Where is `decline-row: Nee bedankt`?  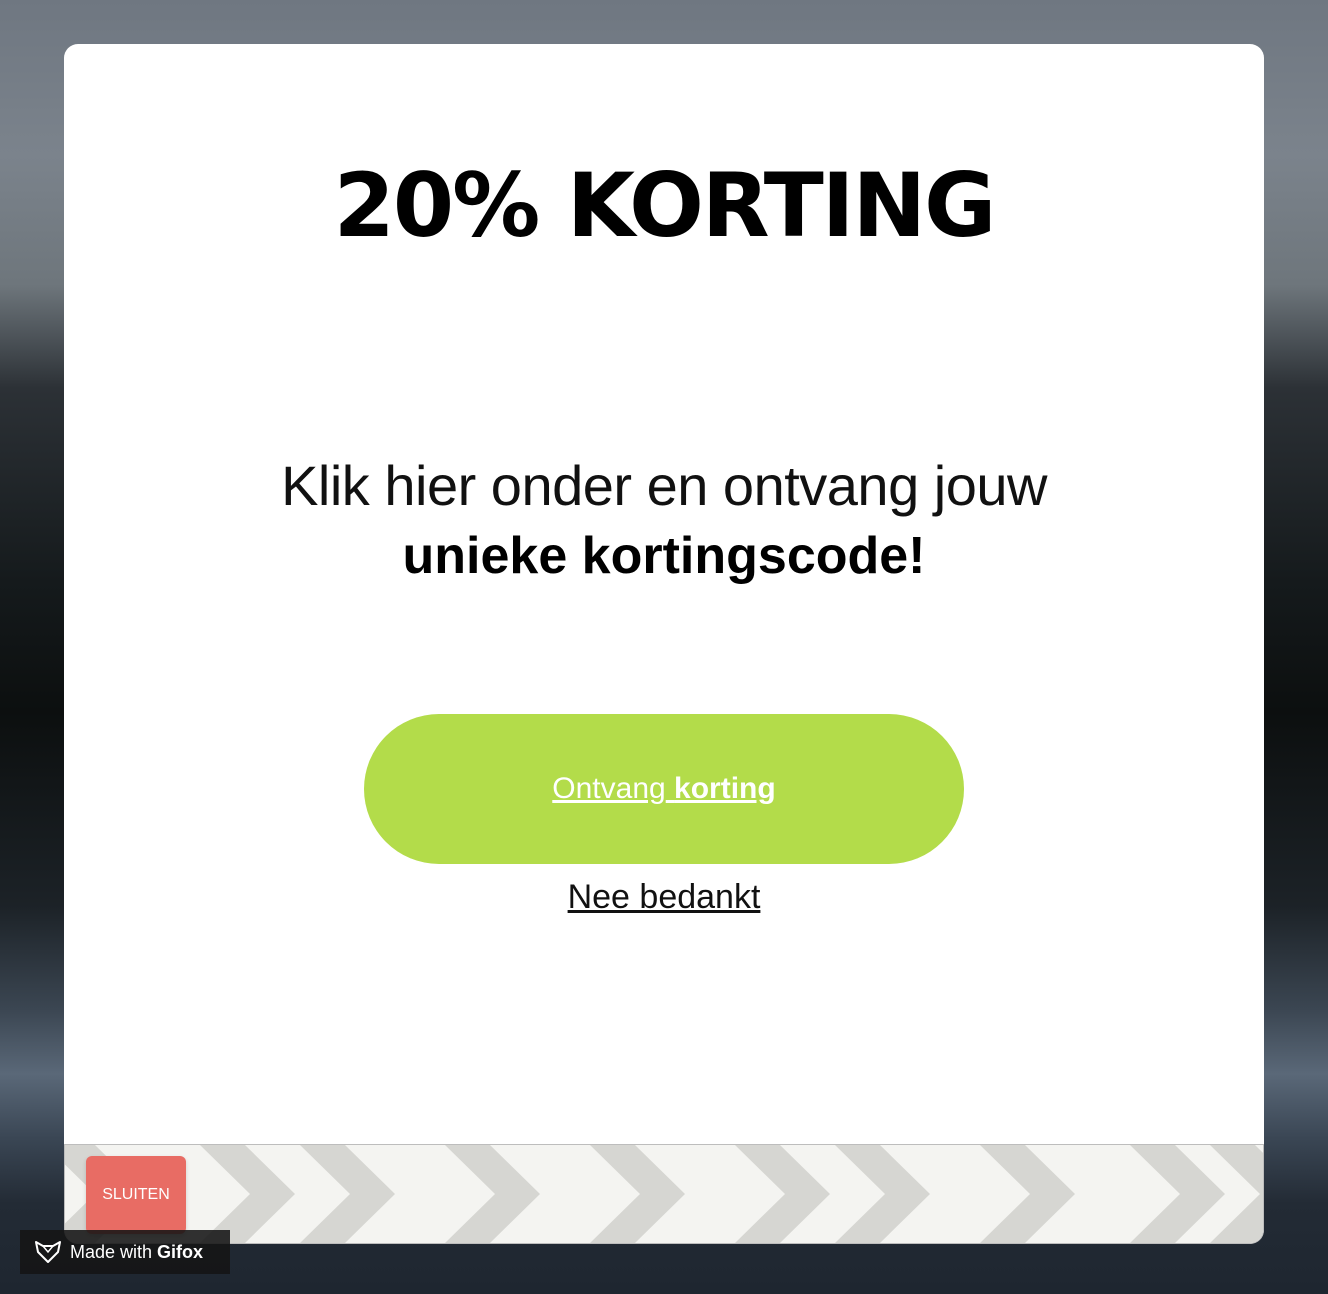
decline-row: Nee bedankt is located at coordinates (664, 897).